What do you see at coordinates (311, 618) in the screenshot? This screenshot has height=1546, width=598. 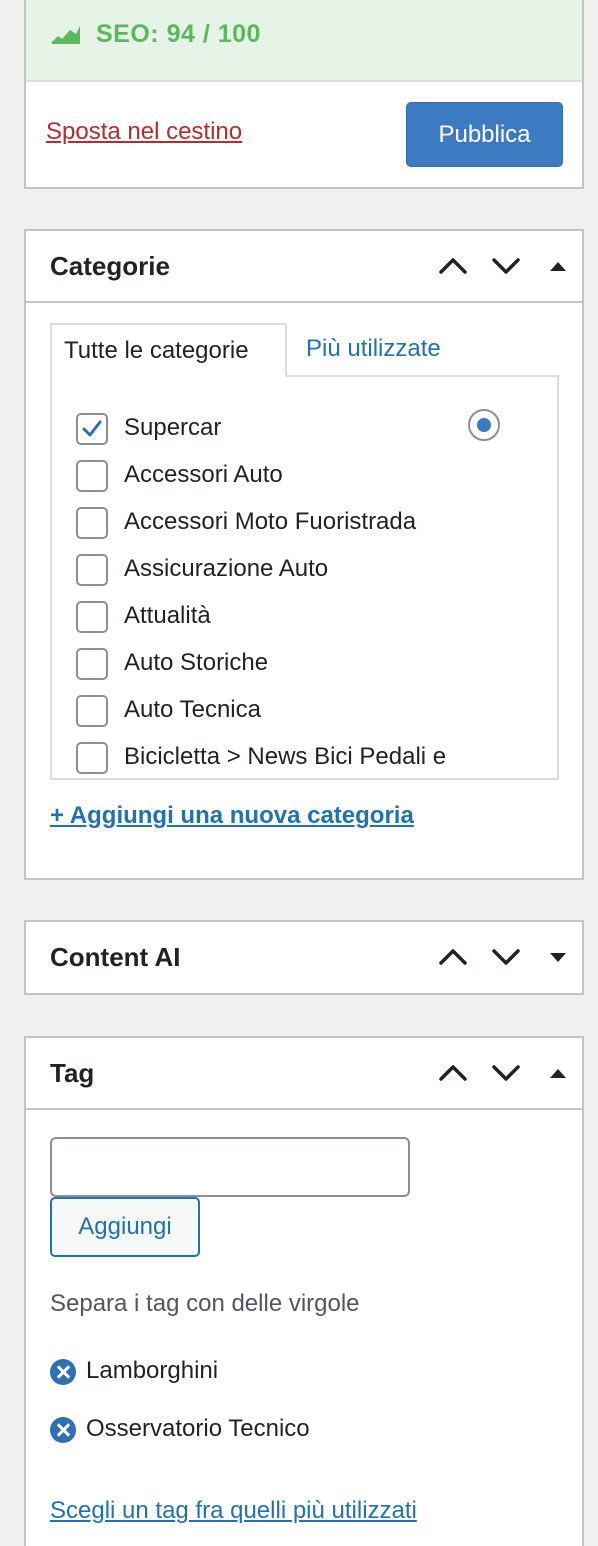 I see `category-item: Attualità` at bounding box center [311, 618].